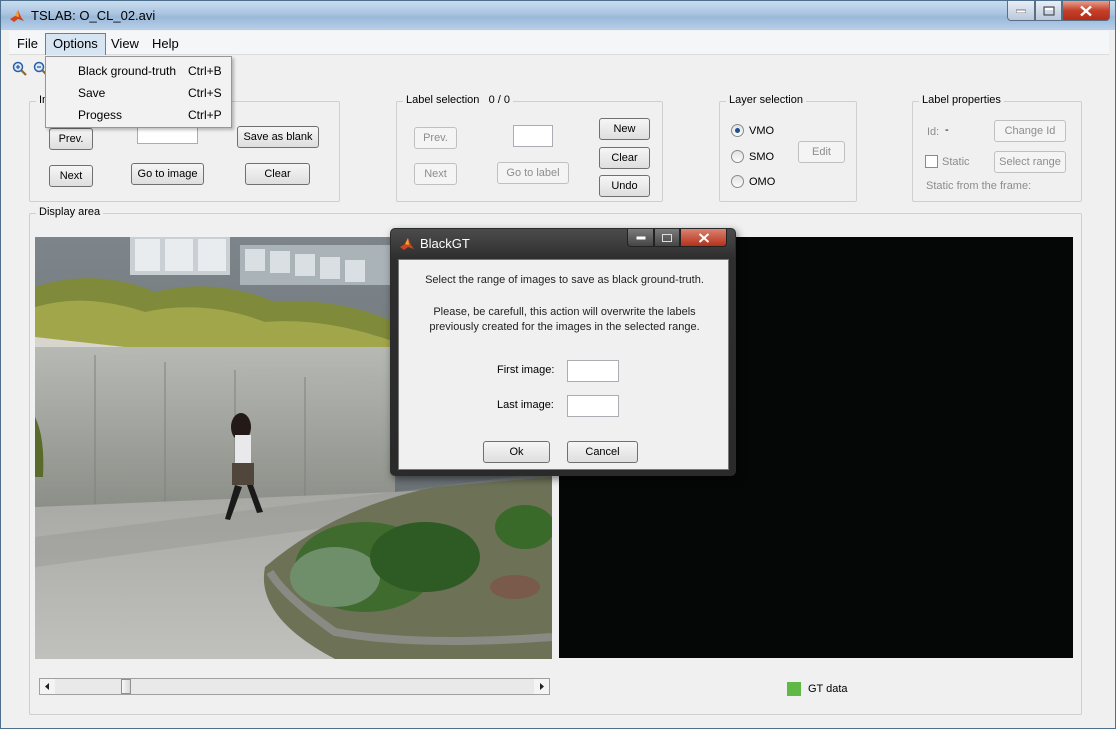  What do you see at coordinates (766, 100) in the screenshot?
I see `layer-selection-title: Layer selection` at bounding box center [766, 100].